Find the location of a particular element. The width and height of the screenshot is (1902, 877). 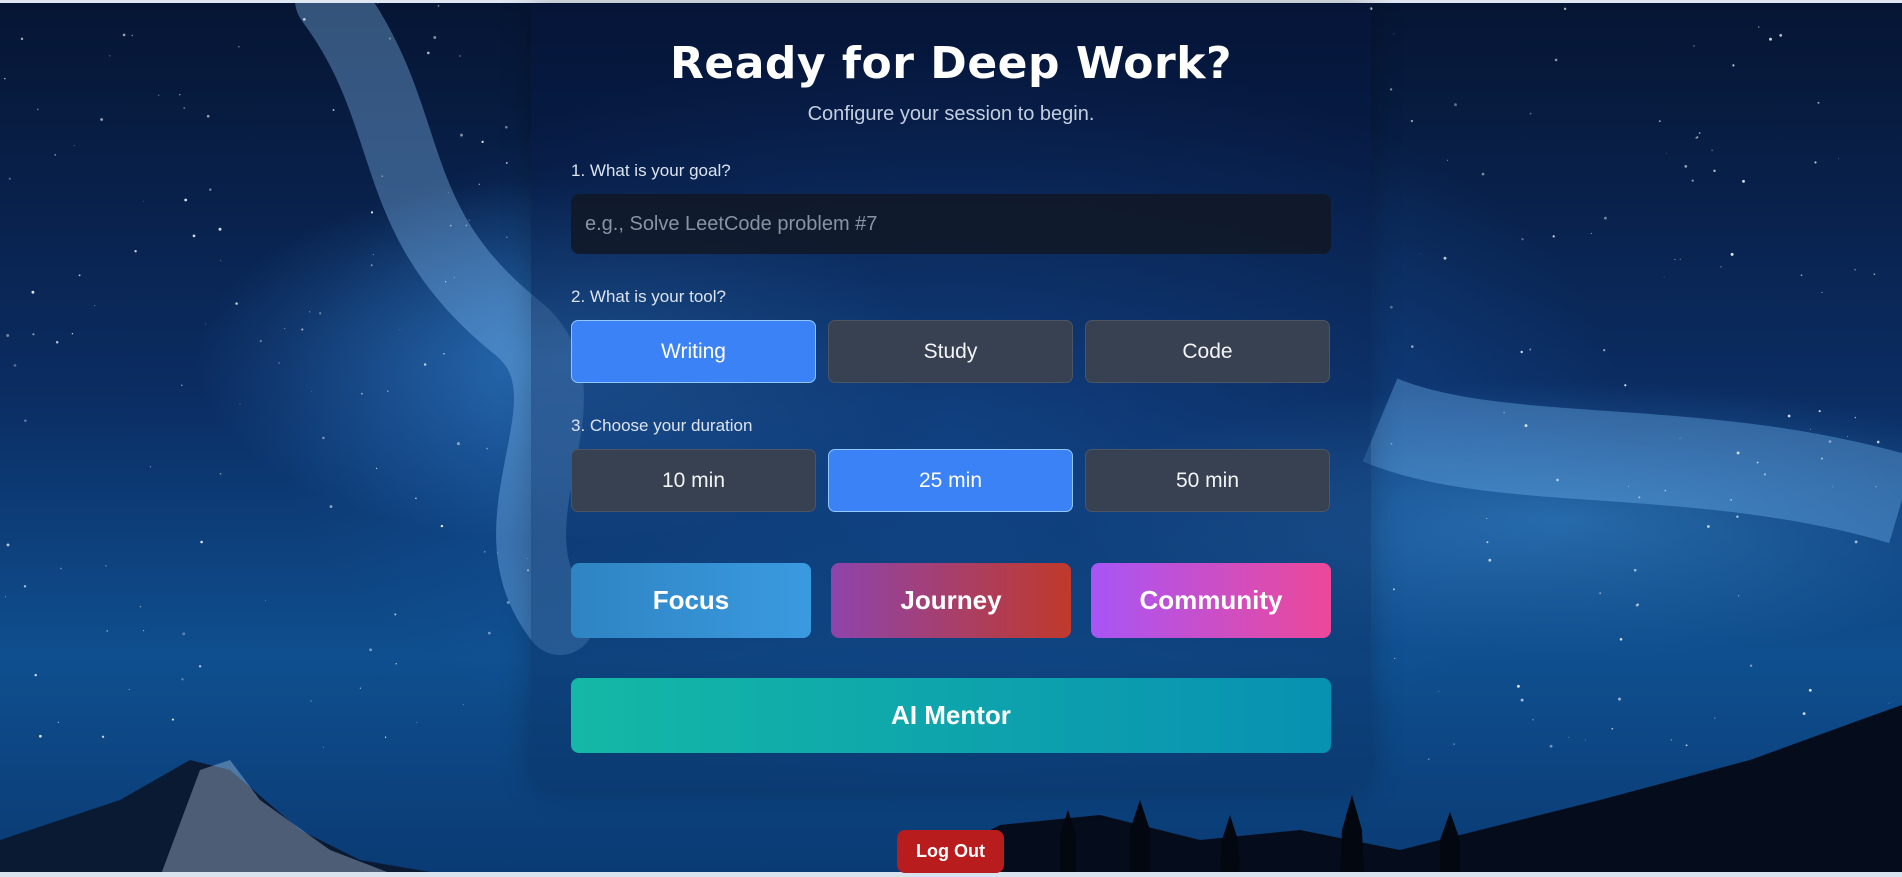

duration-options: 10 min 25 min 50 min is located at coordinates (951, 480).